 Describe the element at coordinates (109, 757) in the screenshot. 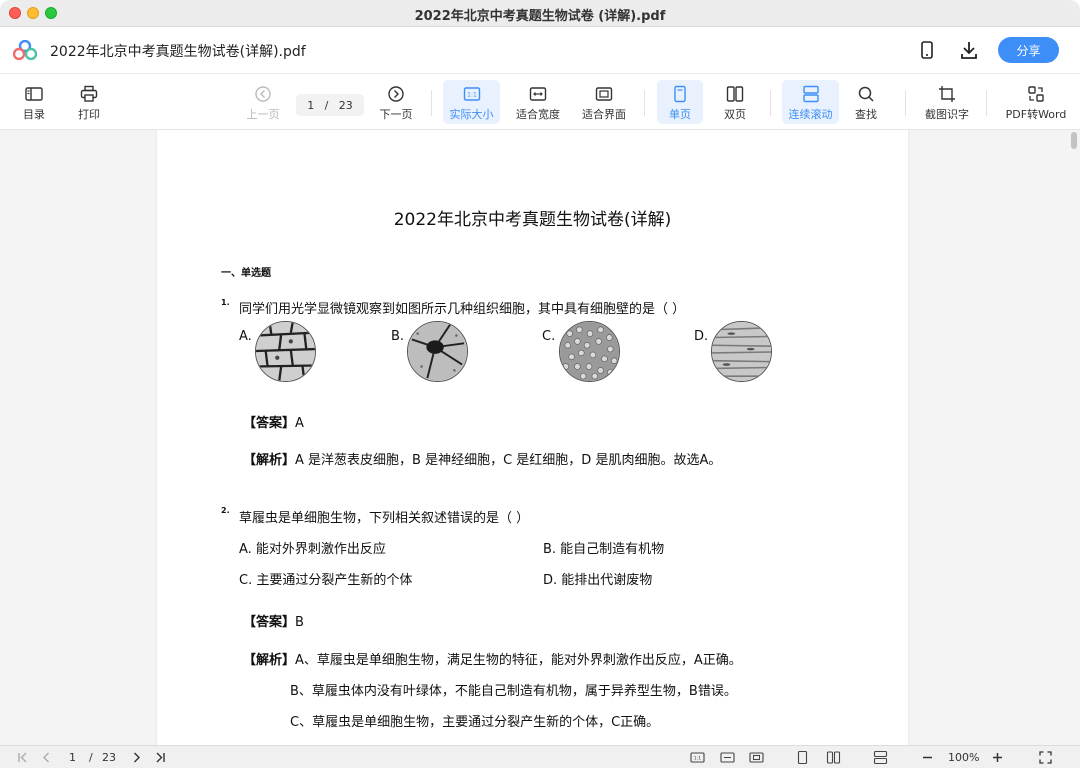

I see `status-total-pages: 23` at that location.